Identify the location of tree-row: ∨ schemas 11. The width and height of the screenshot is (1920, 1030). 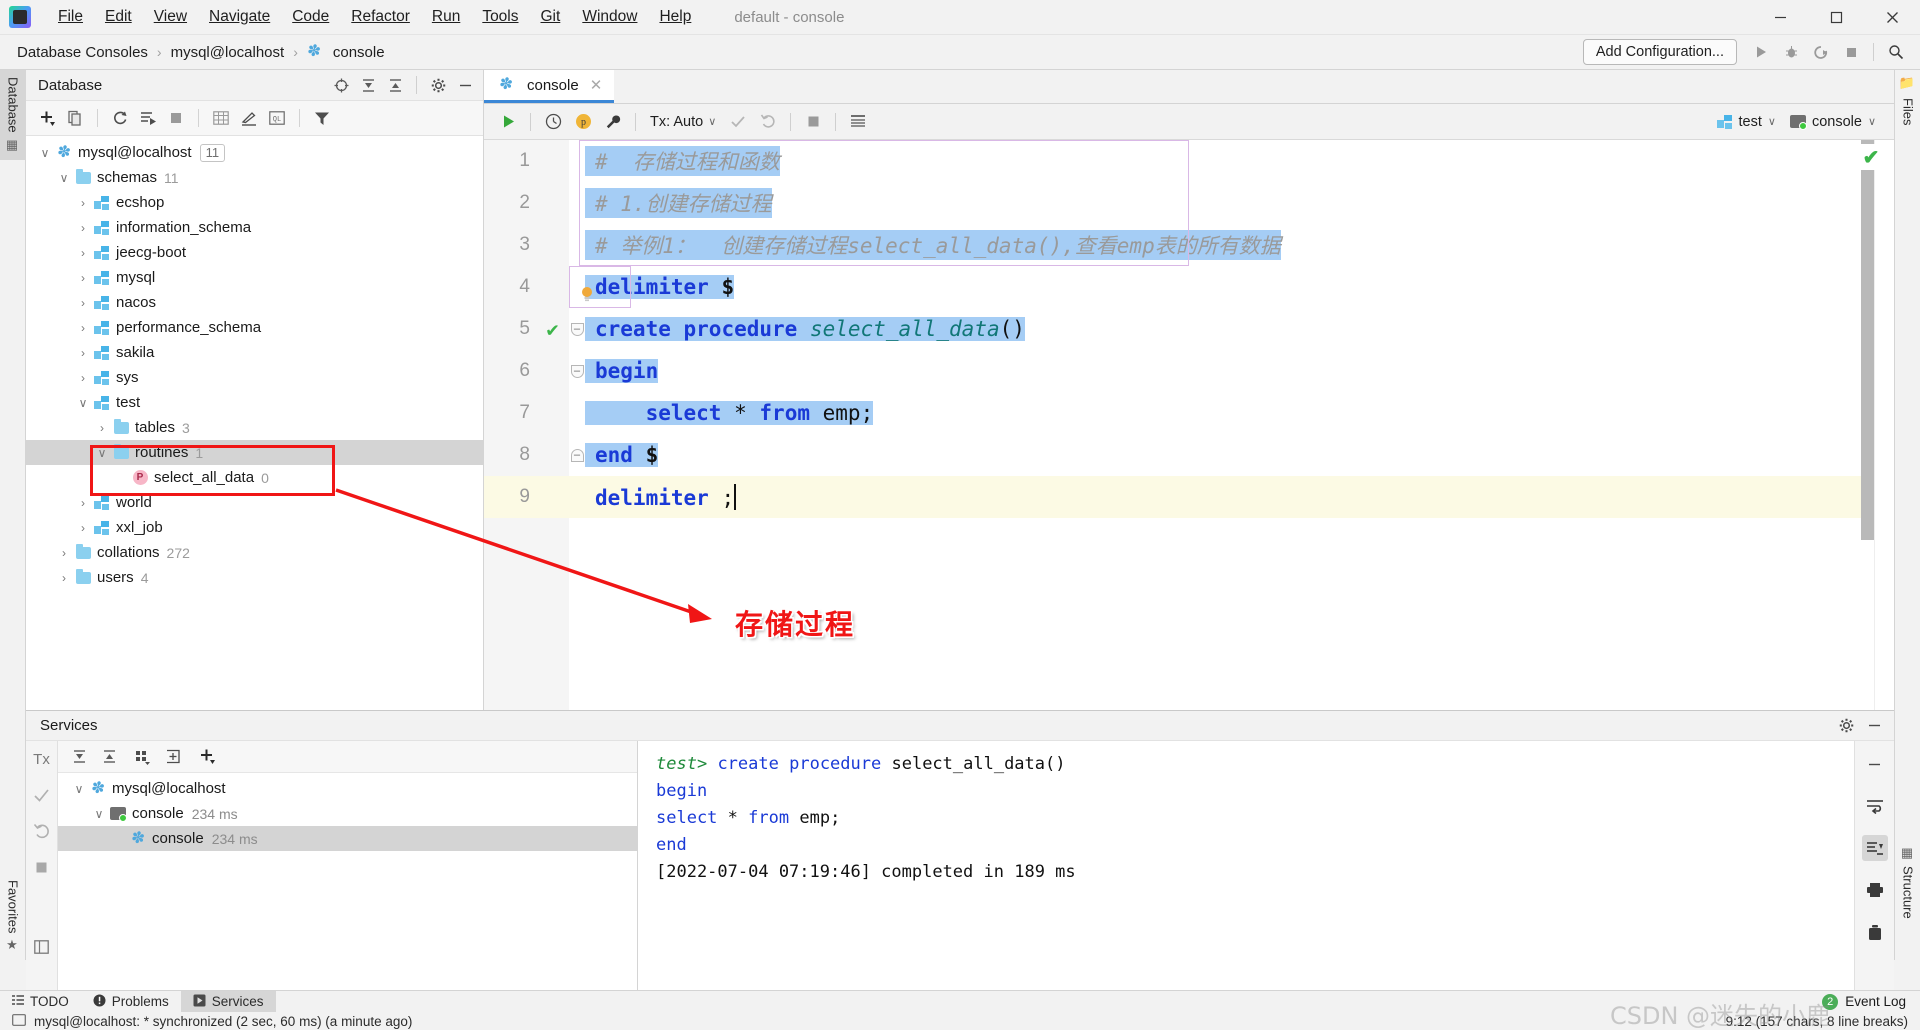
(254, 177).